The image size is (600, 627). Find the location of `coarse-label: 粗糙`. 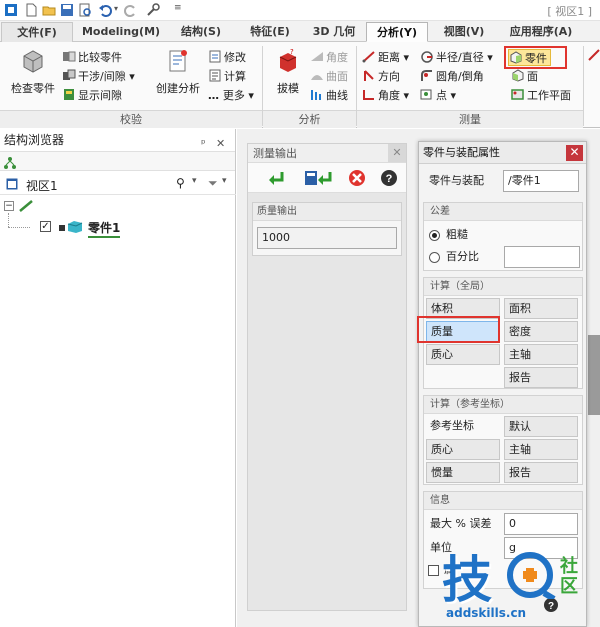

coarse-label: 粗糙 is located at coordinates (457, 234).